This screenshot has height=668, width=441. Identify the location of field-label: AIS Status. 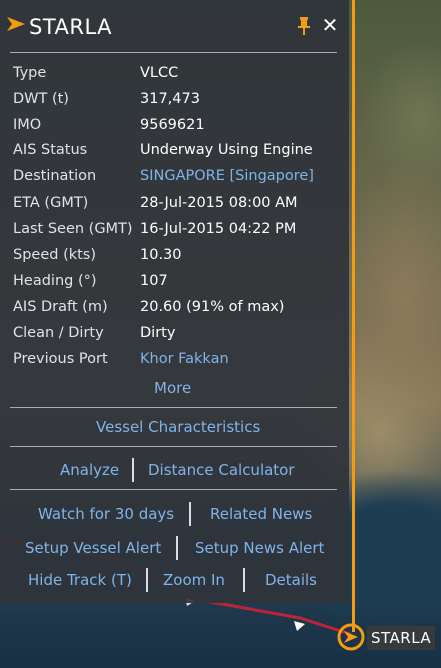
(50, 150).